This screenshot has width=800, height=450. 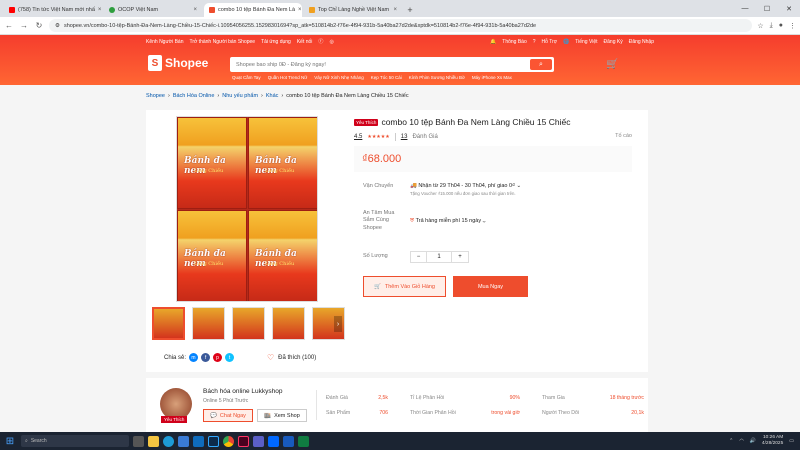 What do you see at coordinates (213, 441) in the screenshot?
I see `photoshop-icon` at bounding box center [213, 441].